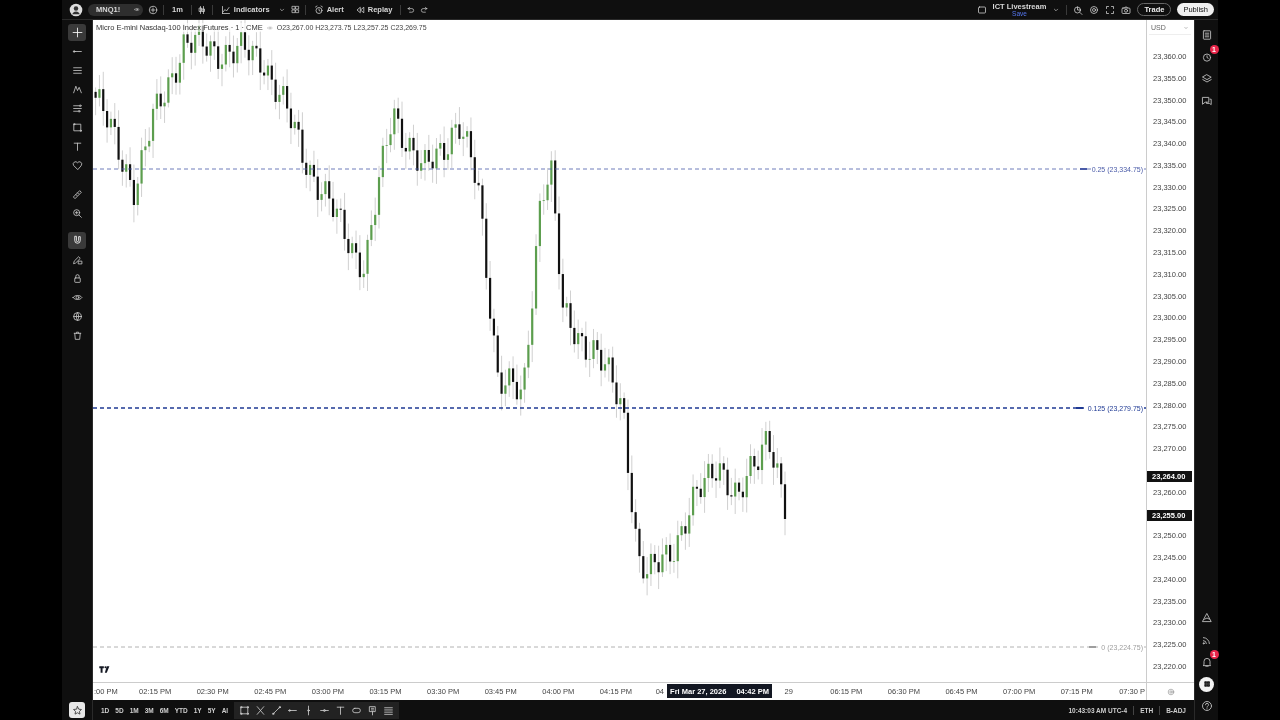  What do you see at coordinates (1206, 640) in the screenshot?
I see `signal-icon` at bounding box center [1206, 640].